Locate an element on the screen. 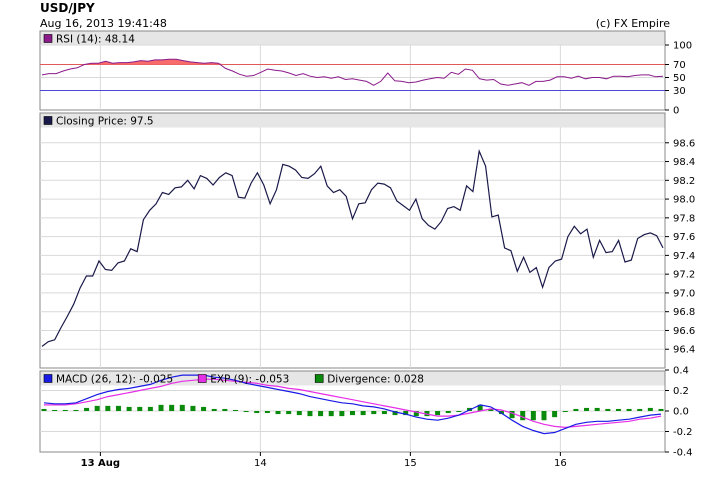 The width and height of the screenshot is (710, 487). legend-label: Divergence: 0.028 is located at coordinates (375, 380).